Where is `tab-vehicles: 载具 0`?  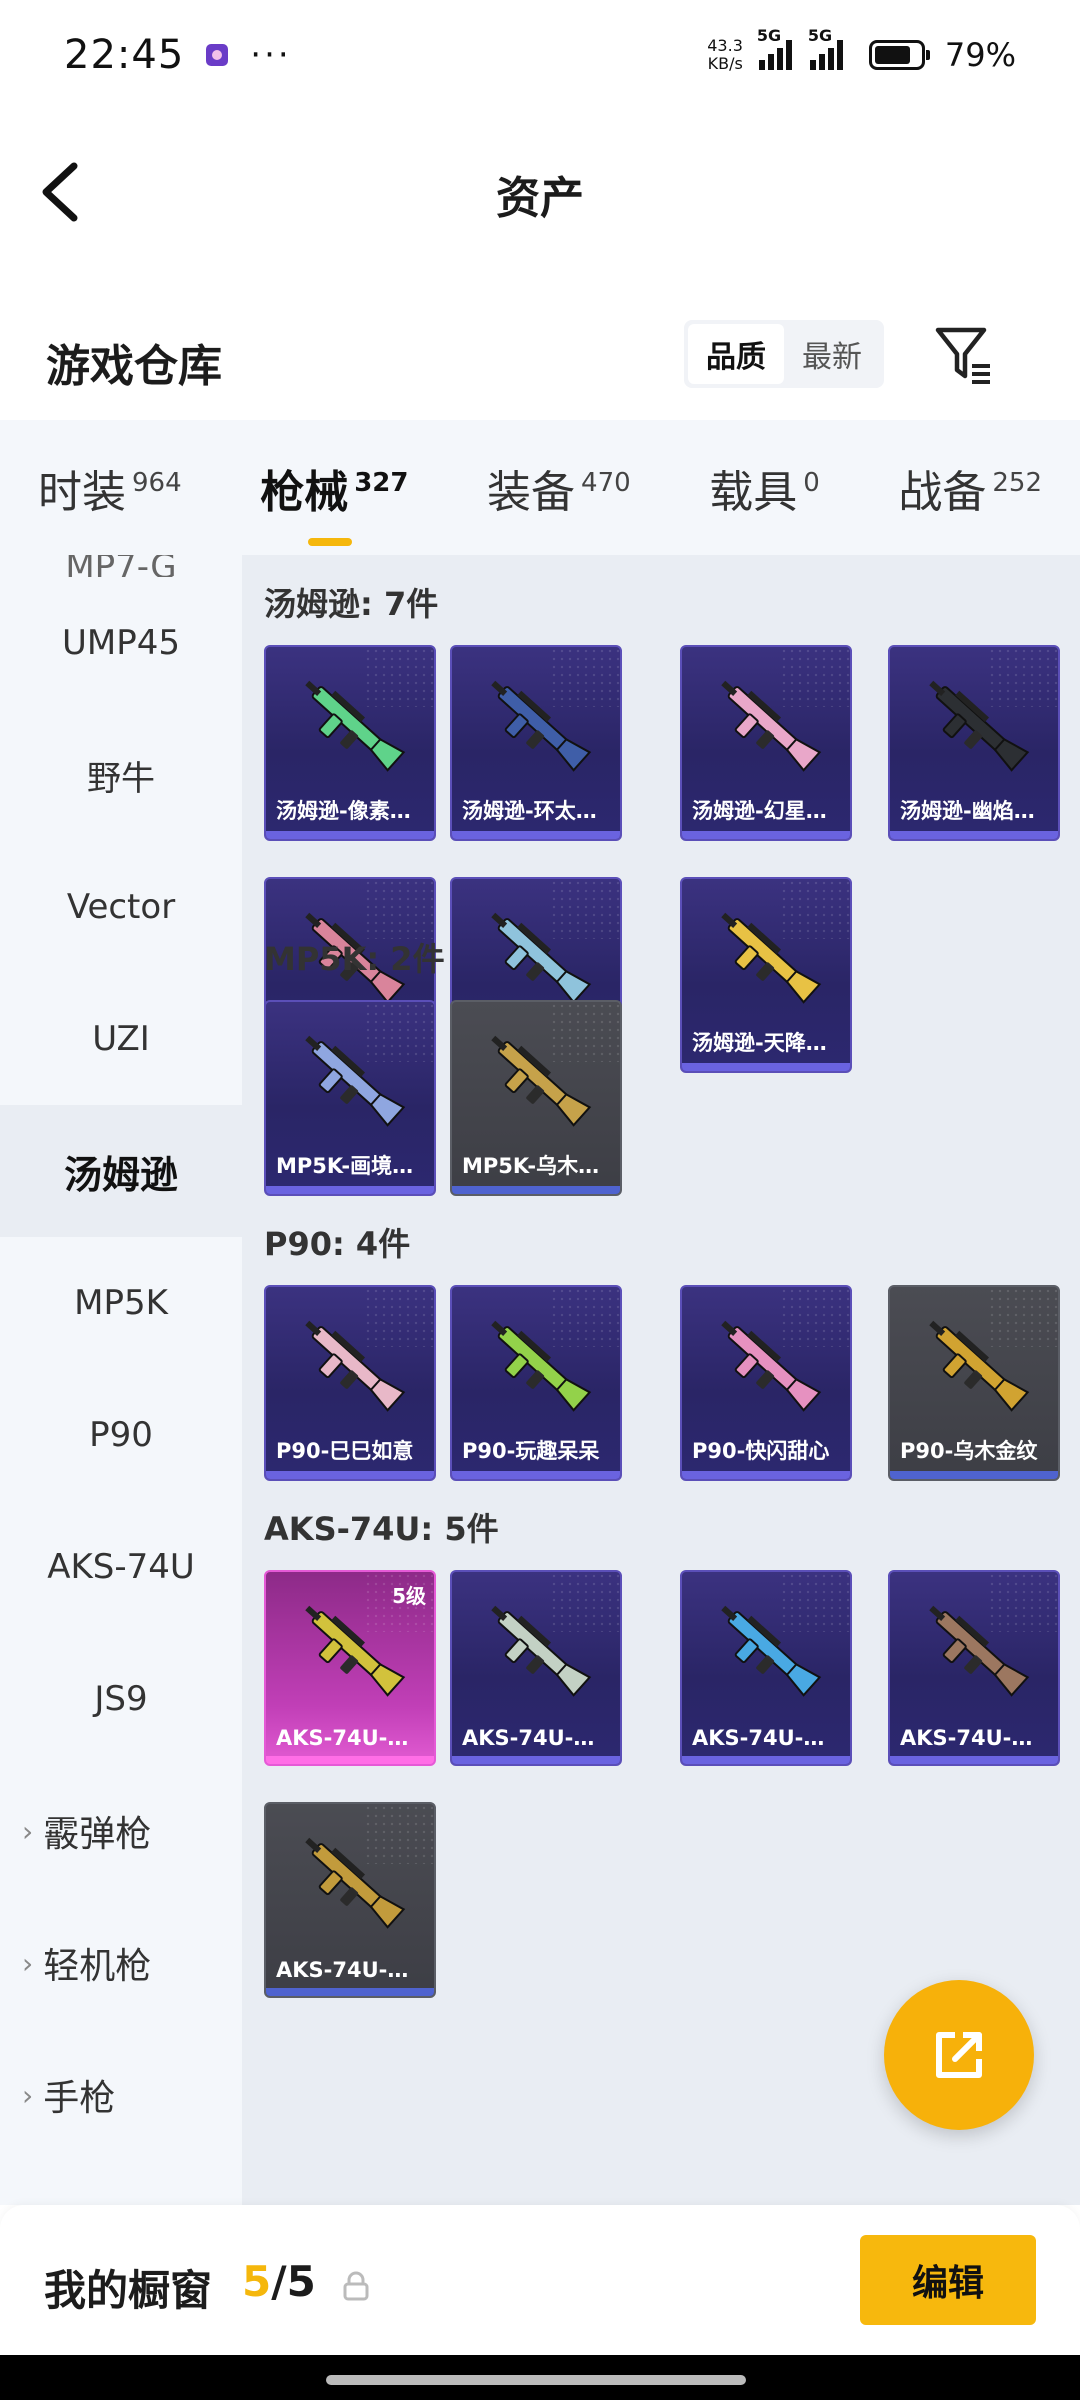
tab-vehicles: 载具 0 is located at coordinates (764, 488).